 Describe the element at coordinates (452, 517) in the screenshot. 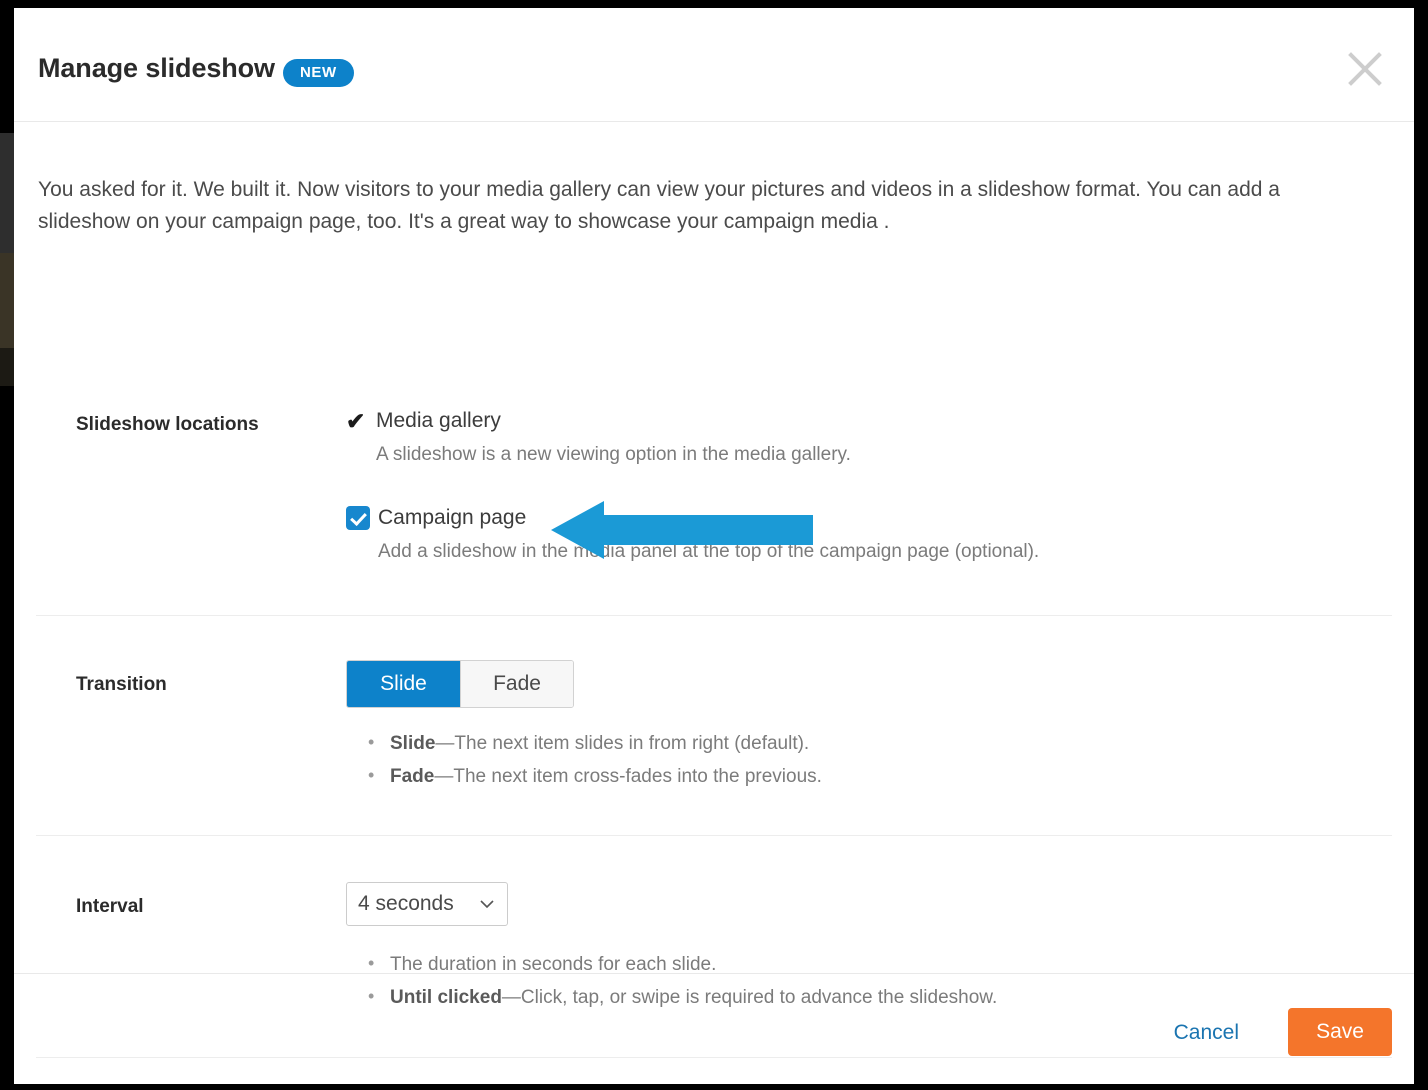

I see `option-label: Campaign page` at that location.